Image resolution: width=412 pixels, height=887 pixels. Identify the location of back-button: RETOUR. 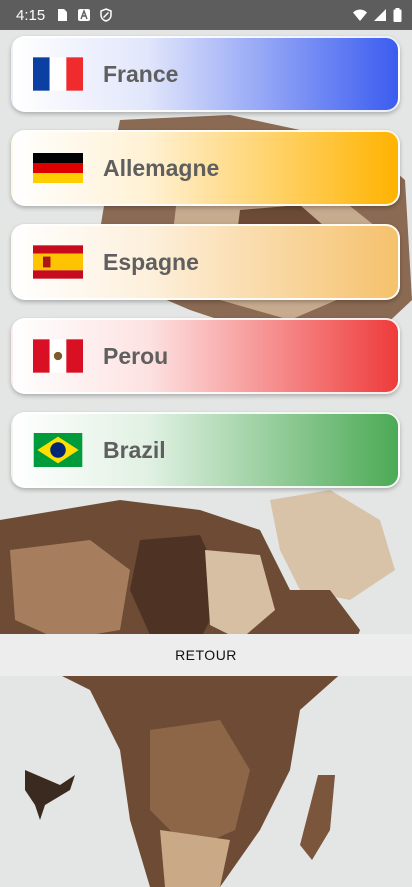
(206, 655).